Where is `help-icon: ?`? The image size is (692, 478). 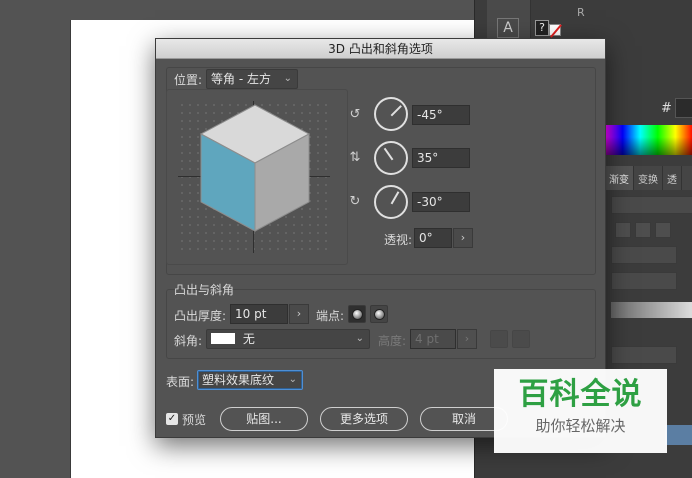
help-icon: ? is located at coordinates (542, 28).